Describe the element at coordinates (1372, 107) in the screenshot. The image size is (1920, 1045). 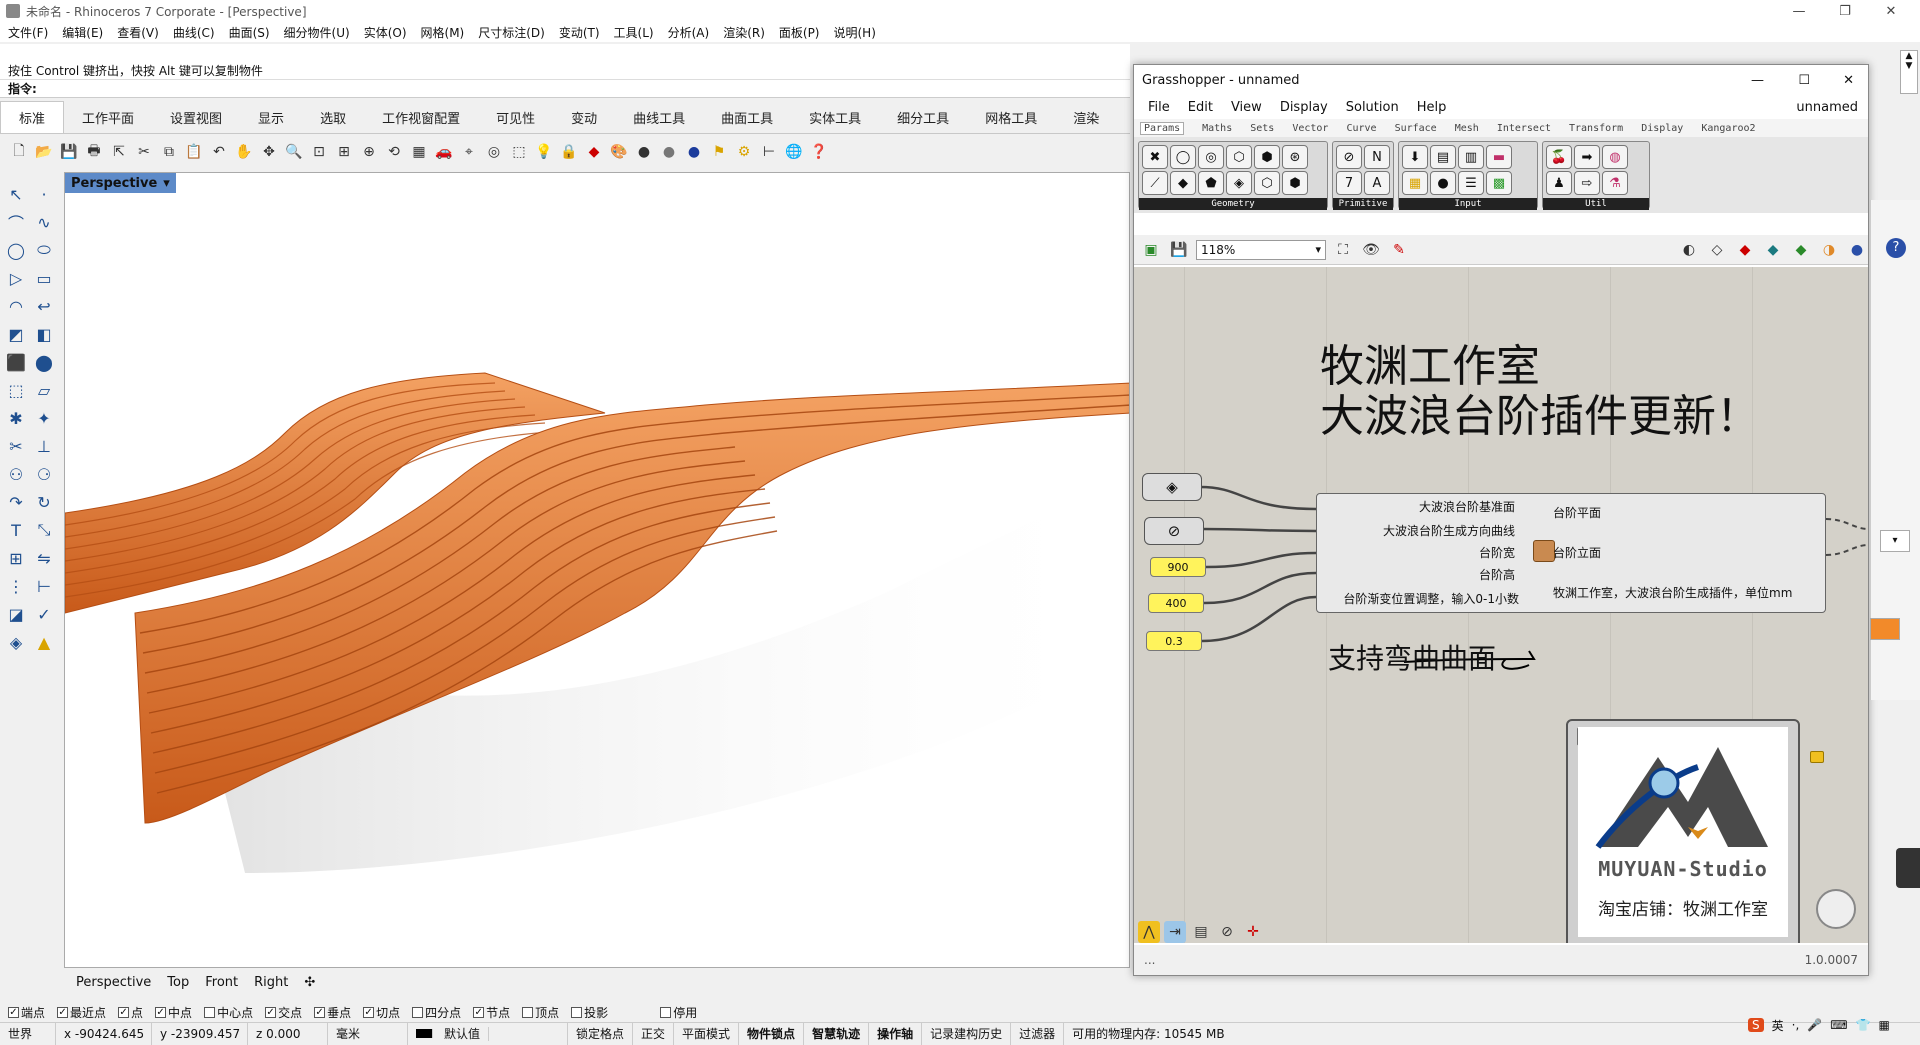
I see `gh-menu-solution: Solution` at that location.